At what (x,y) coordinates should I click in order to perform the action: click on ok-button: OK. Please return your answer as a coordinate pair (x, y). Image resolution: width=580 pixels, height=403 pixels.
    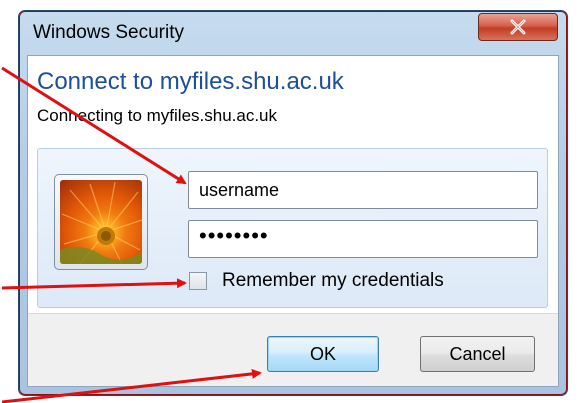
    Looking at the image, I should click on (323, 354).